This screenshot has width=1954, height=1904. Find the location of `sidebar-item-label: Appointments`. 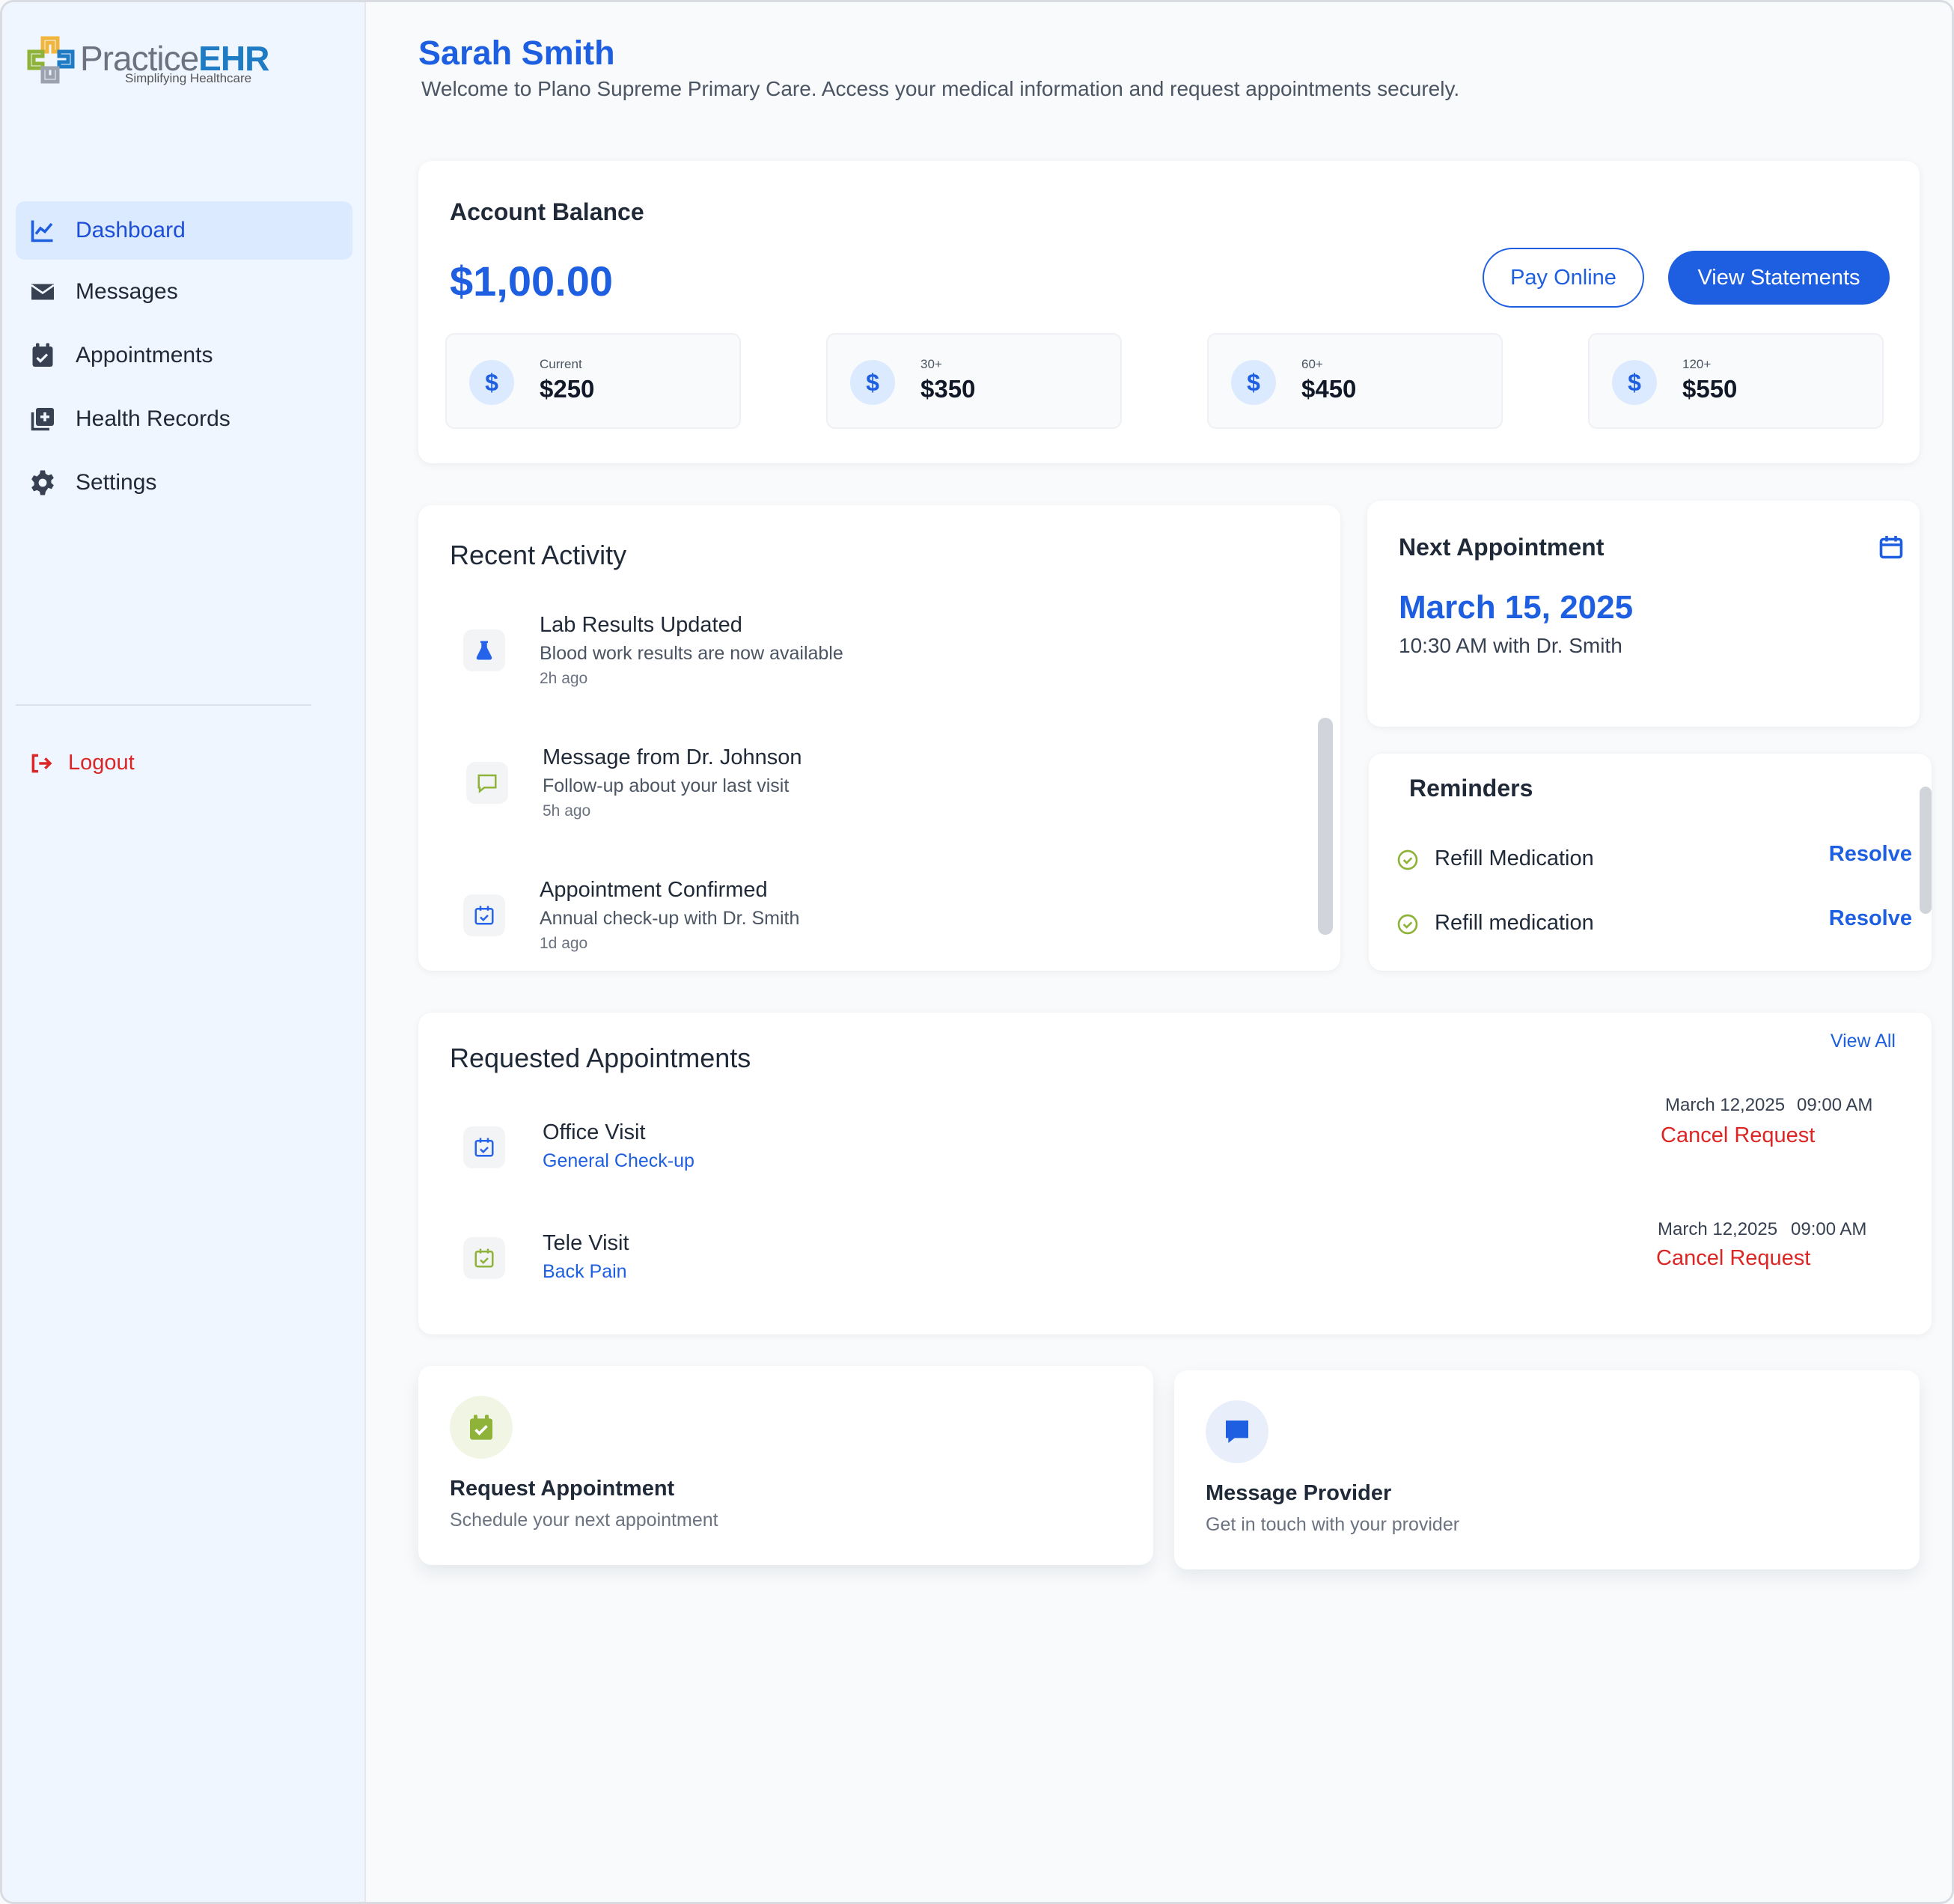

sidebar-item-label: Appointments is located at coordinates (144, 355).